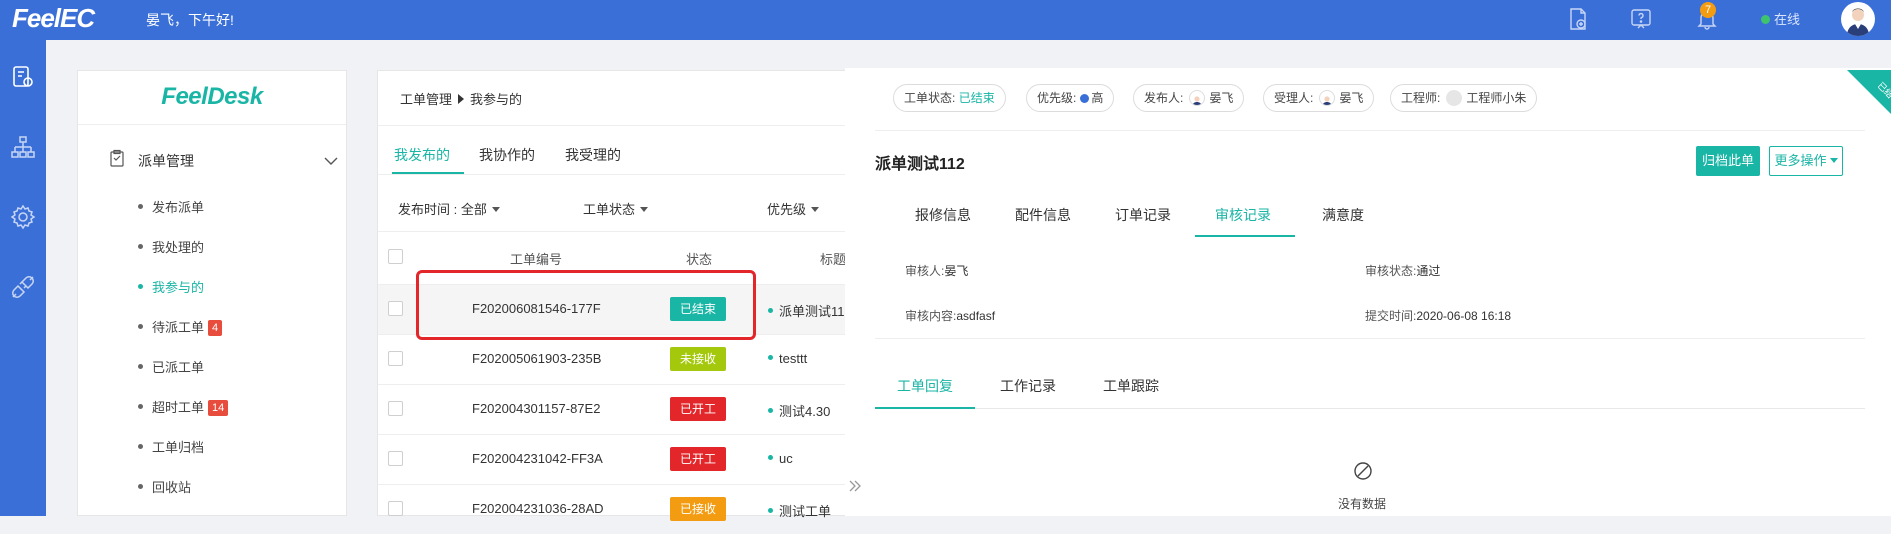 Image resolution: width=1891 pixels, height=534 pixels. Describe the element at coordinates (117, 158) in the screenshot. I see `clipboard-icon` at that location.